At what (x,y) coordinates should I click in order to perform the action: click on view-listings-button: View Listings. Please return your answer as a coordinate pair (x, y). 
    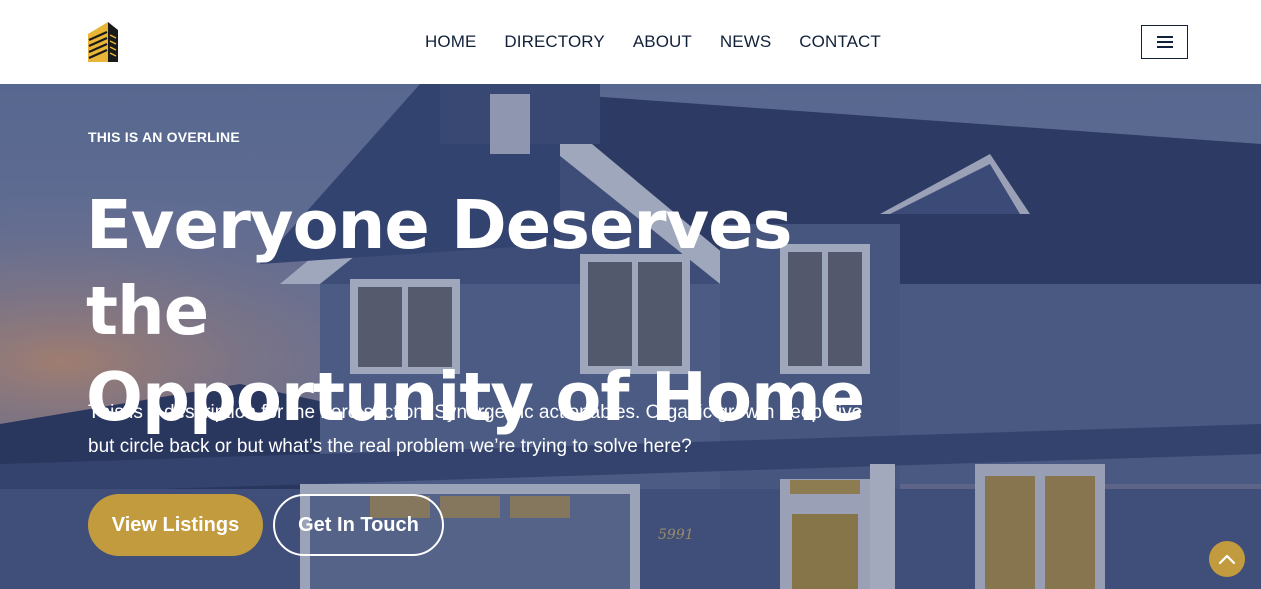
    Looking at the image, I should click on (175, 525).